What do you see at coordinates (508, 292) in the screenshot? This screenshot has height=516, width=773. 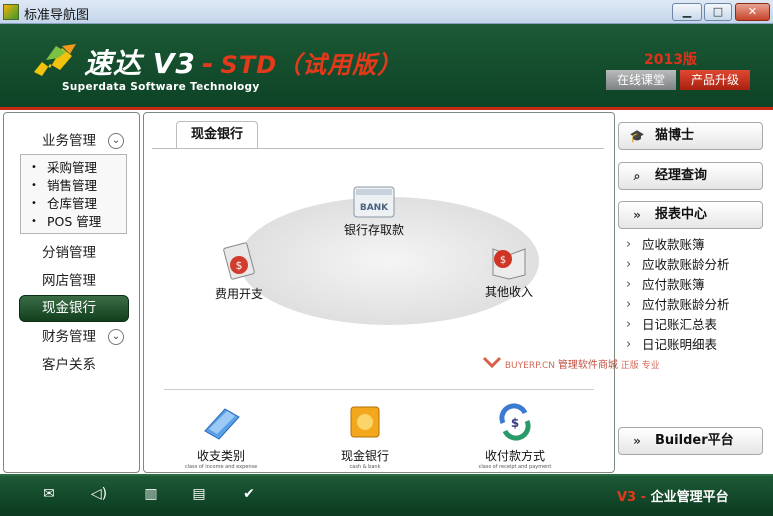 I see `node-label: 其他收入` at bounding box center [508, 292].